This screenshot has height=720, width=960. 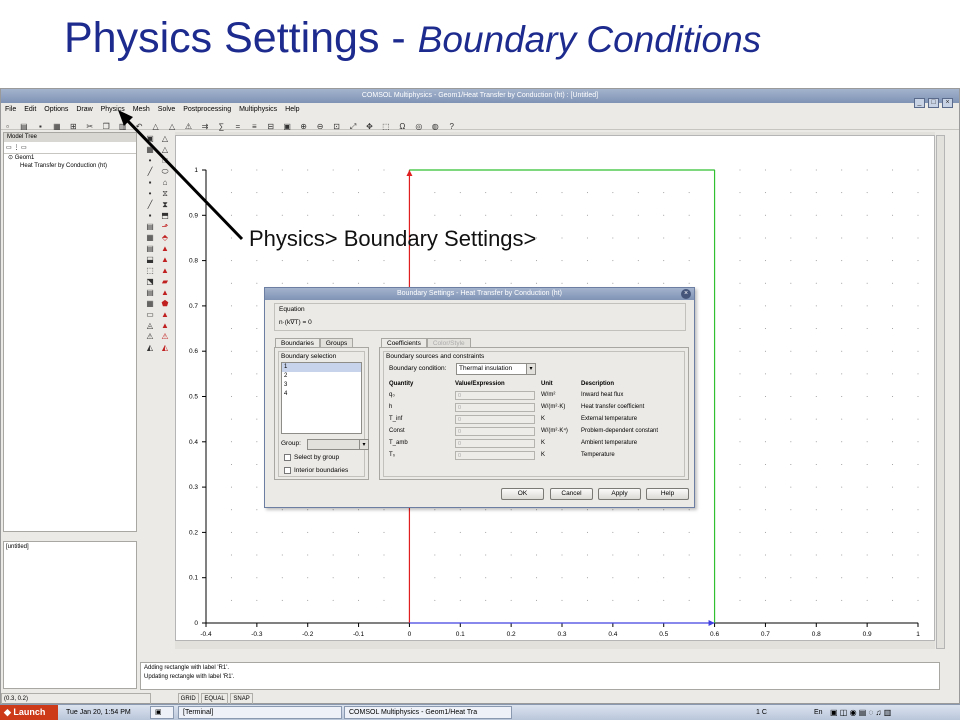 What do you see at coordinates (321, 367) in the screenshot?
I see `list-item: 1` at bounding box center [321, 367].